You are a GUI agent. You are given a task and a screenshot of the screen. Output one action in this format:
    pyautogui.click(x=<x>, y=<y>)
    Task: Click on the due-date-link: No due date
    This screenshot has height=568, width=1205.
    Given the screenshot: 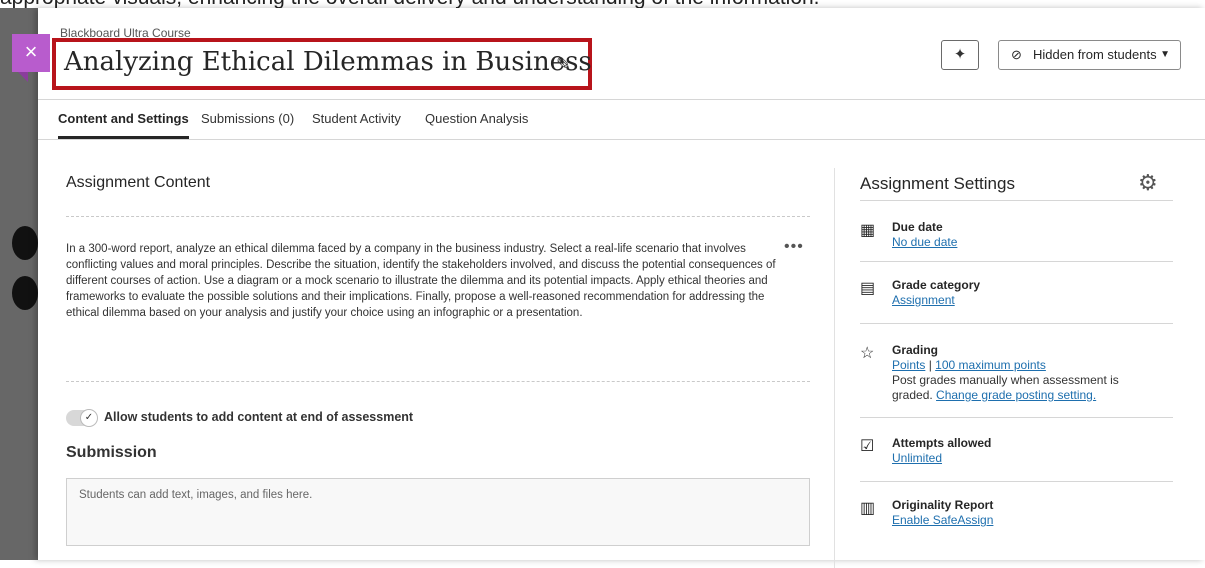 What is the action you would take?
    pyautogui.click(x=1027, y=242)
    